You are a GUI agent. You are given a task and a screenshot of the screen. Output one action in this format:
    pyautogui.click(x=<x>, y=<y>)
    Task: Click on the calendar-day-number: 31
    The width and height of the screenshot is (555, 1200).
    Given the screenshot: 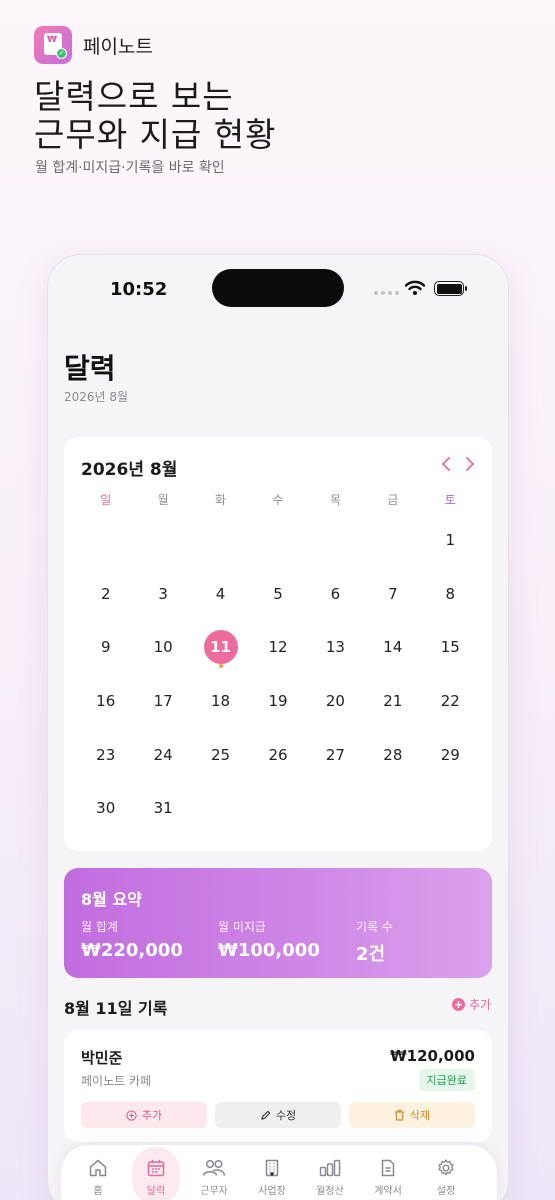 What is the action you would take?
    pyautogui.click(x=163, y=808)
    